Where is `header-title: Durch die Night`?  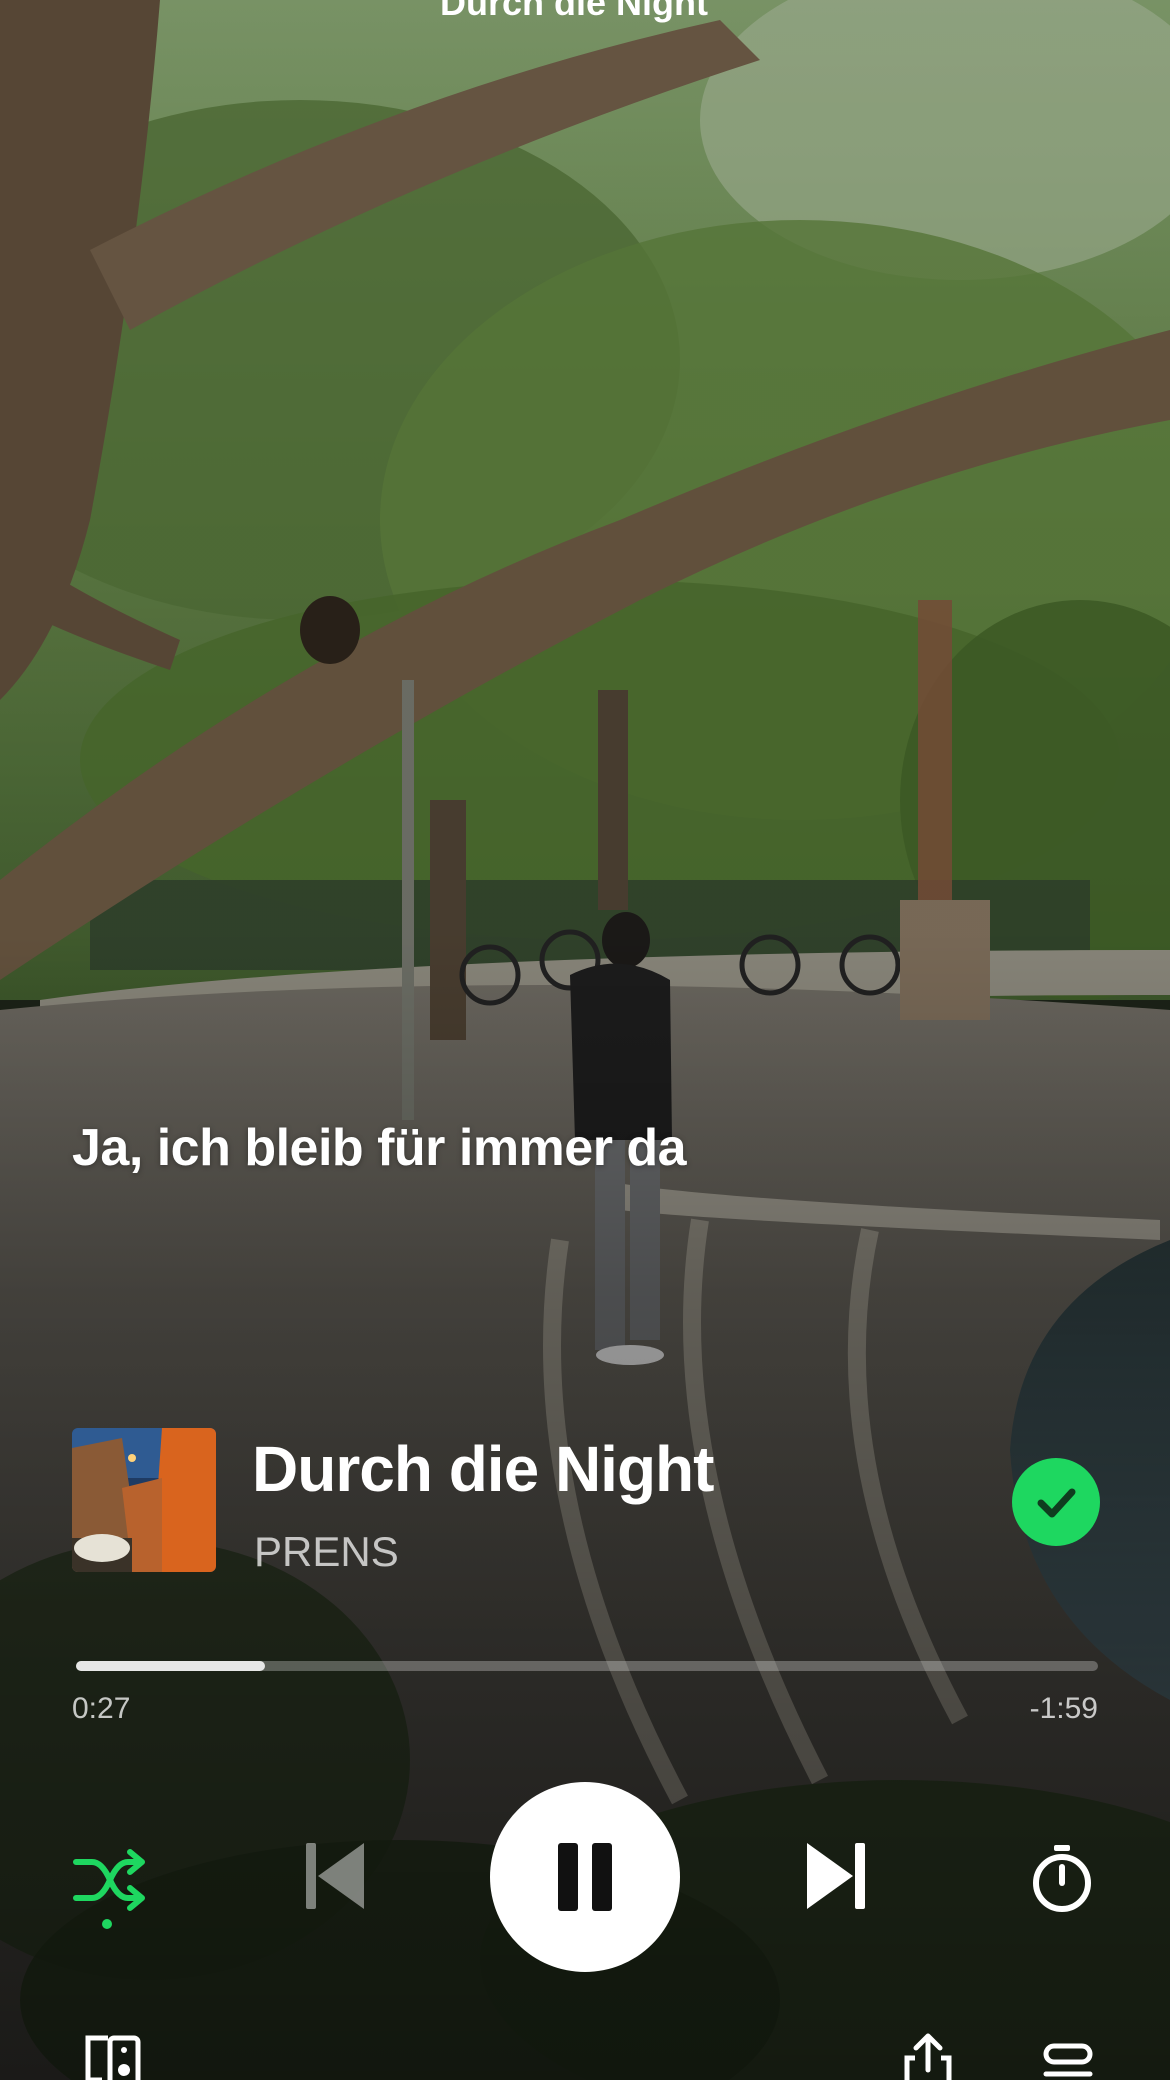
header-title: Durch die Night is located at coordinates (574, 11).